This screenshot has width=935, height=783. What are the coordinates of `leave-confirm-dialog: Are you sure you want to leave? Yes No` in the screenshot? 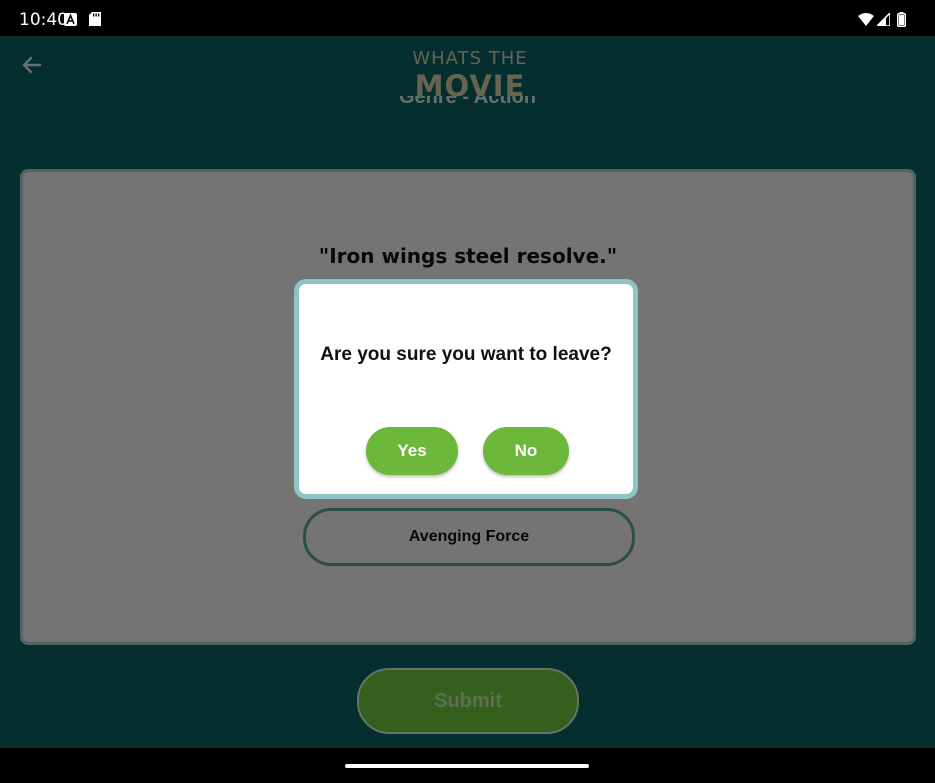 It's located at (466, 389).